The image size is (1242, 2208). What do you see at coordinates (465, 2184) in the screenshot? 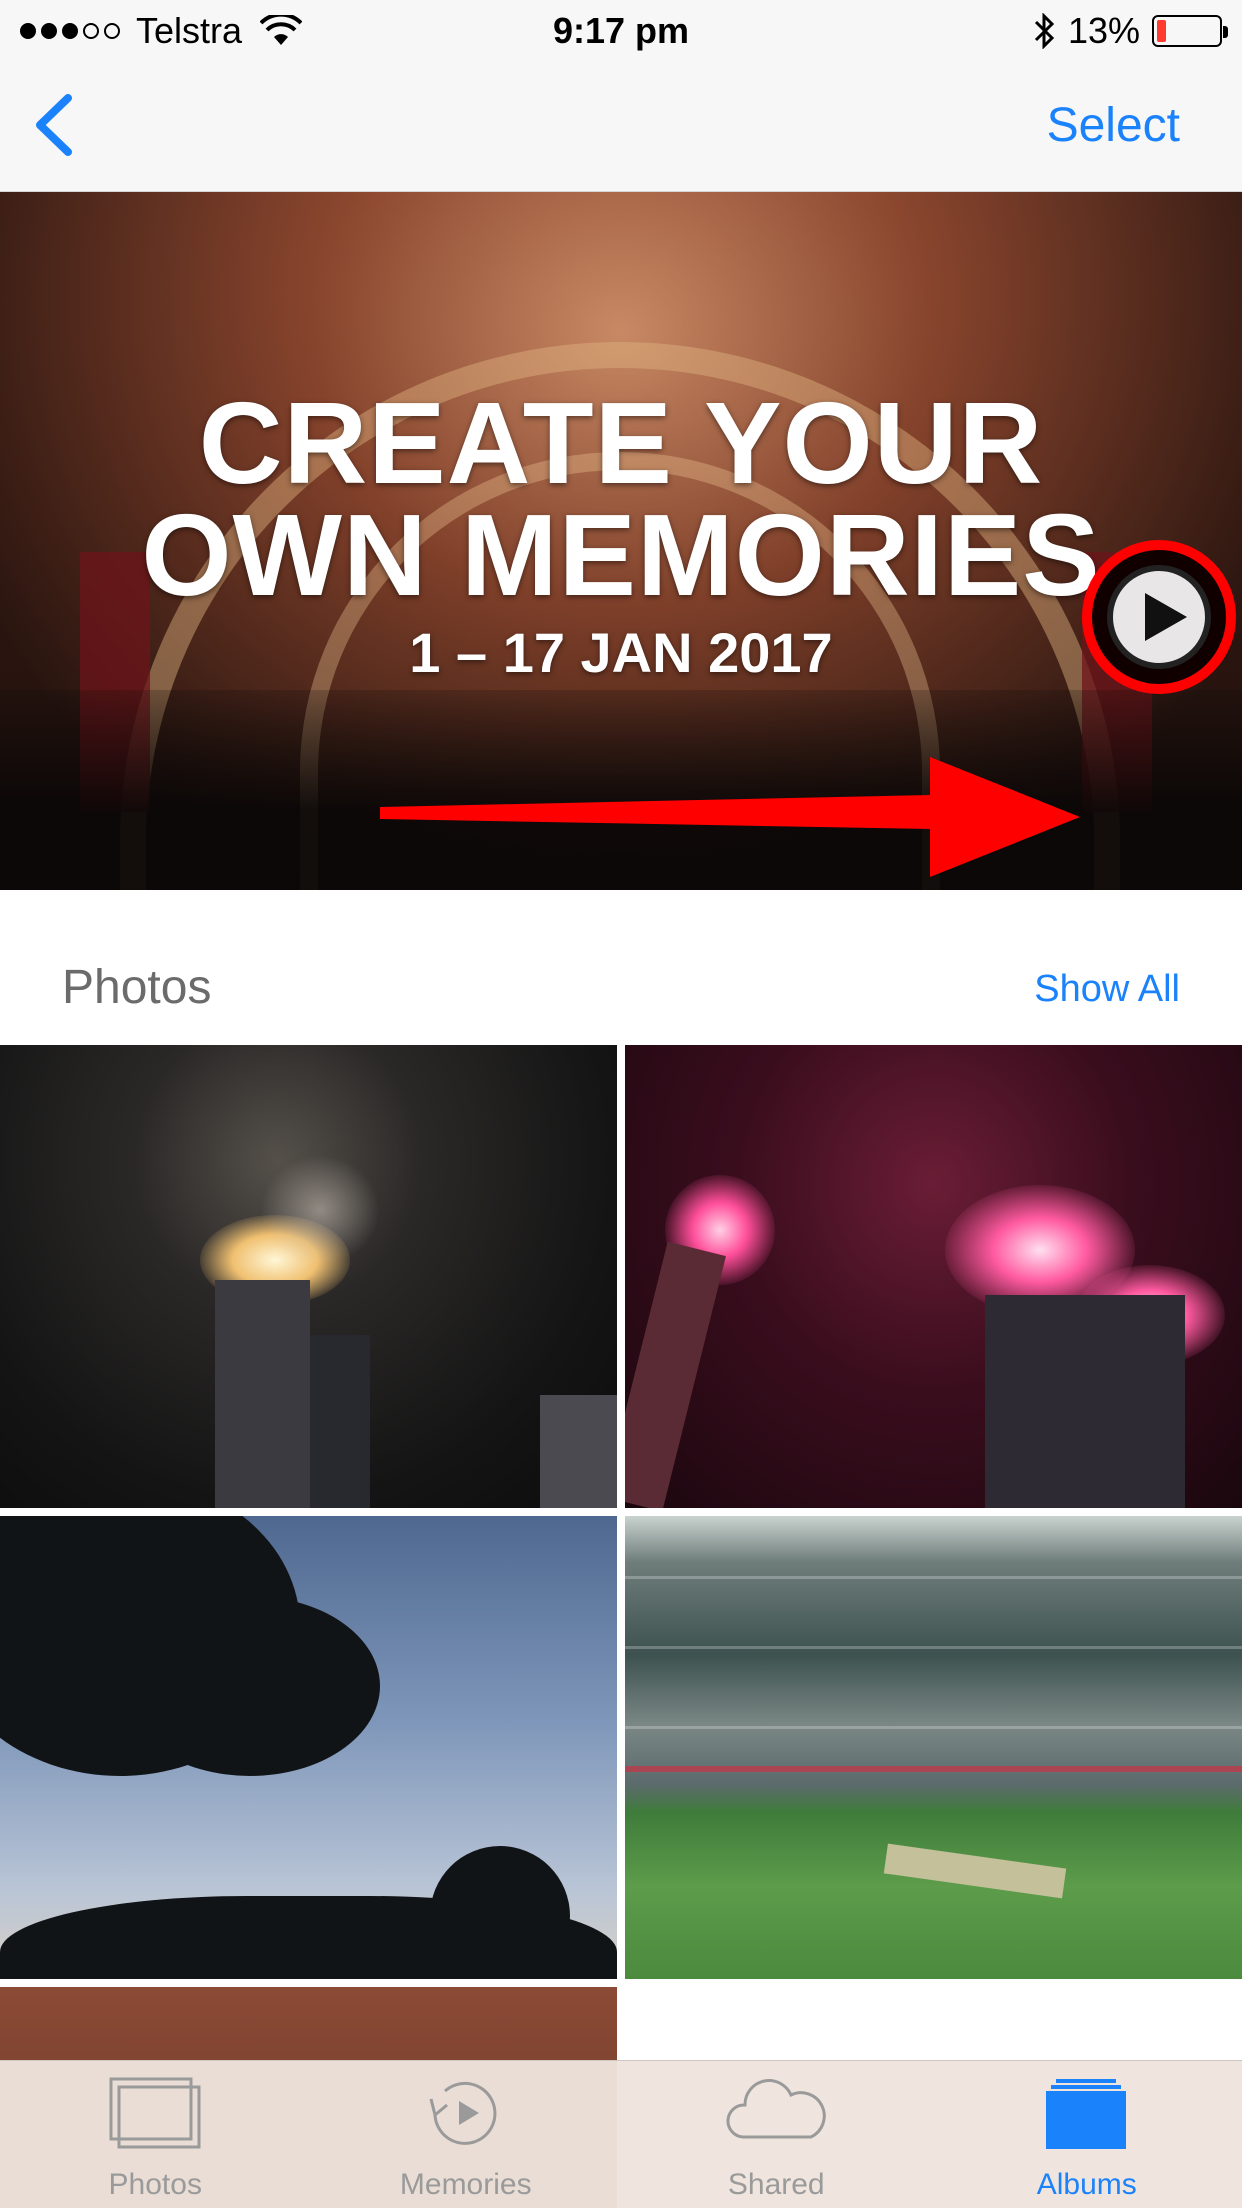
I see `tab-label: Memories` at bounding box center [465, 2184].